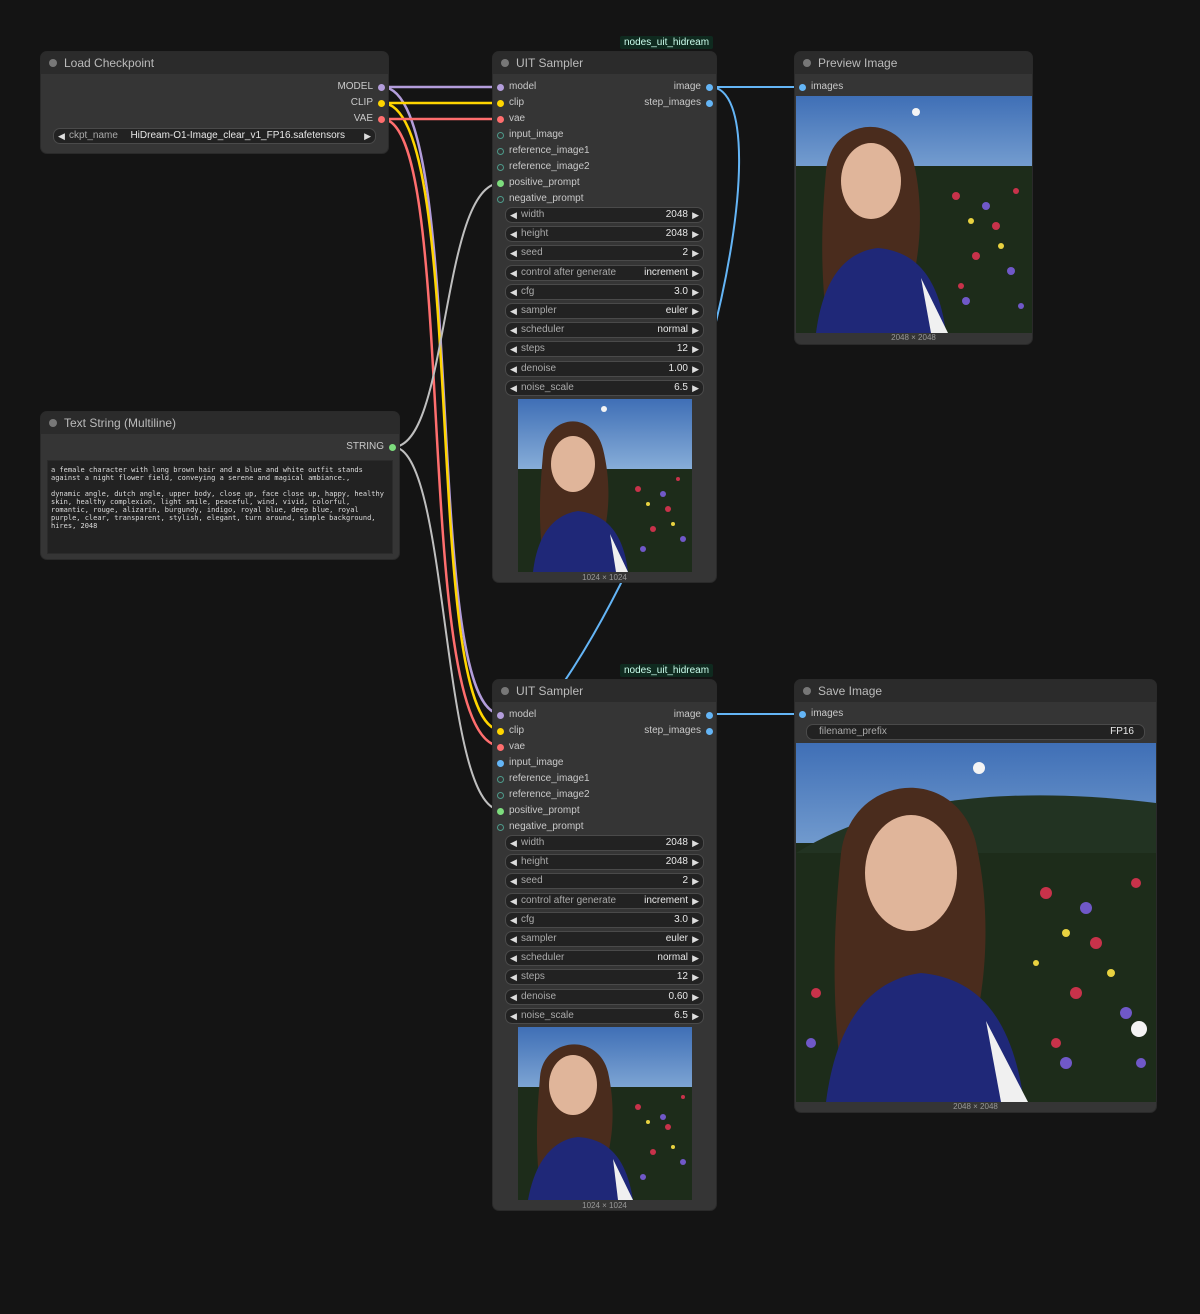  Describe the element at coordinates (220, 423) in the screenshot. I see `node-title: Text String (Multiline)` at that location.